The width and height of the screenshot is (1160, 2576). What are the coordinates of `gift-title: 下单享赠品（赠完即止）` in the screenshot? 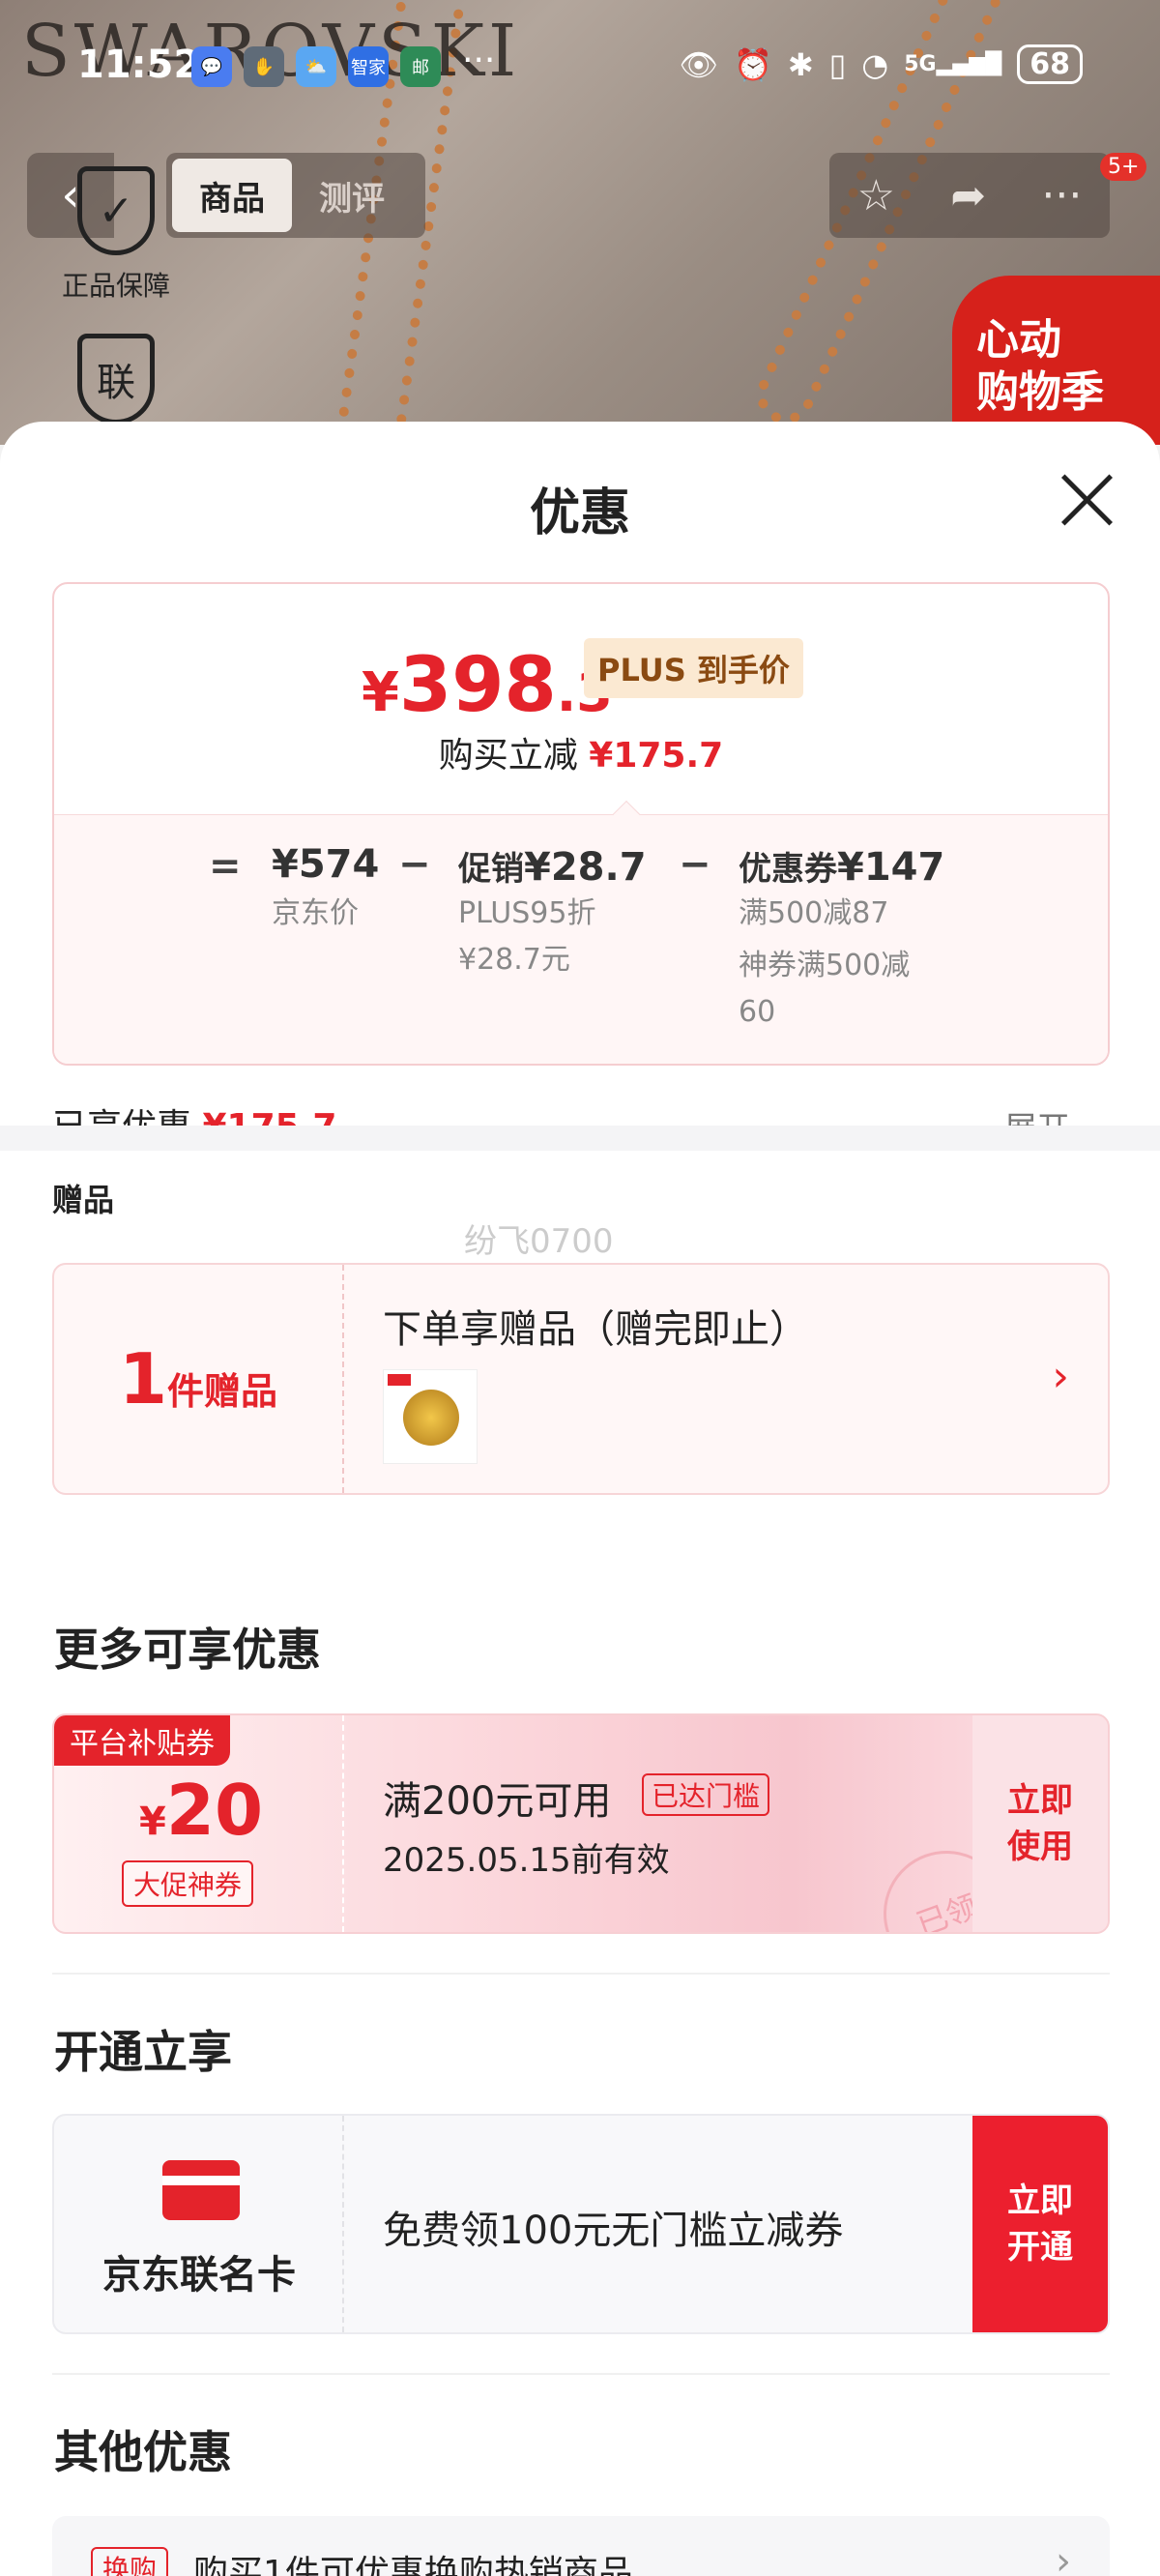 It's located at (595, 1329).